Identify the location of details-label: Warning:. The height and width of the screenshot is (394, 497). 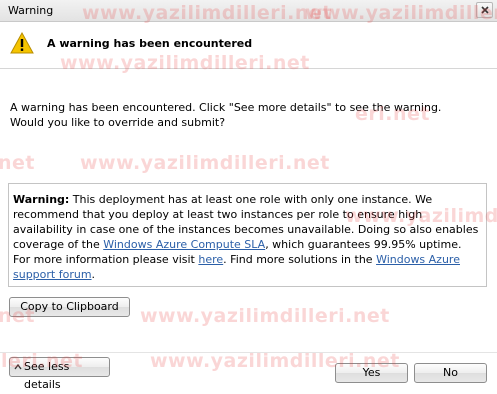
(41, 199).